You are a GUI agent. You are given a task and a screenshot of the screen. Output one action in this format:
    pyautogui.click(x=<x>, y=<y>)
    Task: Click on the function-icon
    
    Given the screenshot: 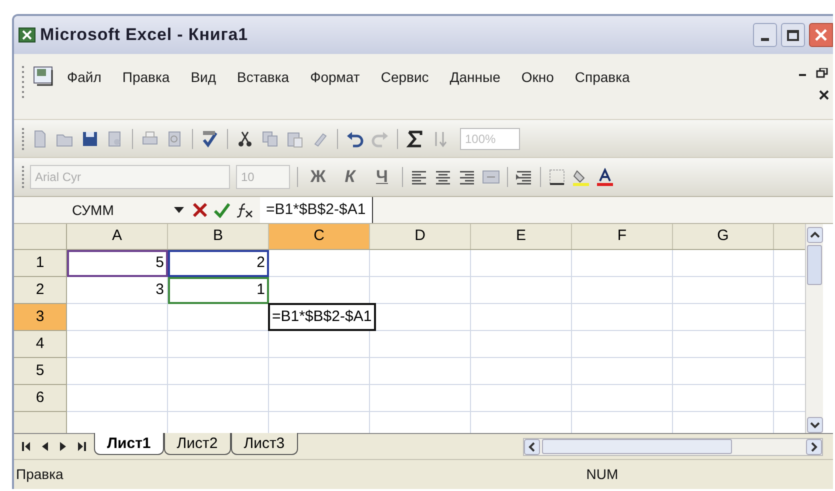 What is the action you would take?
    pyautogui.click(x=245, y=210)
    